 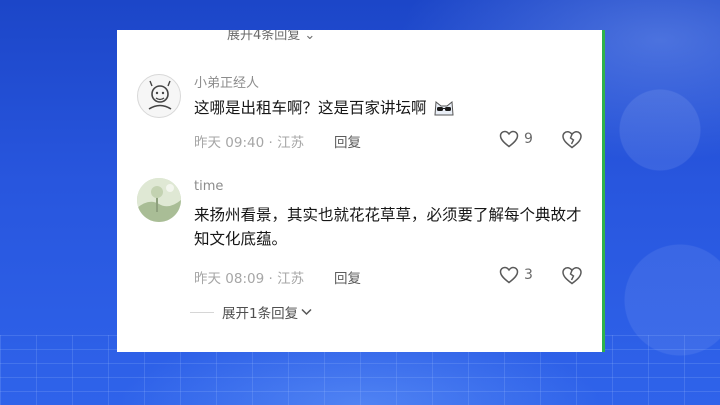 I want to click on like-count: 9, so click(x=528, y=139).